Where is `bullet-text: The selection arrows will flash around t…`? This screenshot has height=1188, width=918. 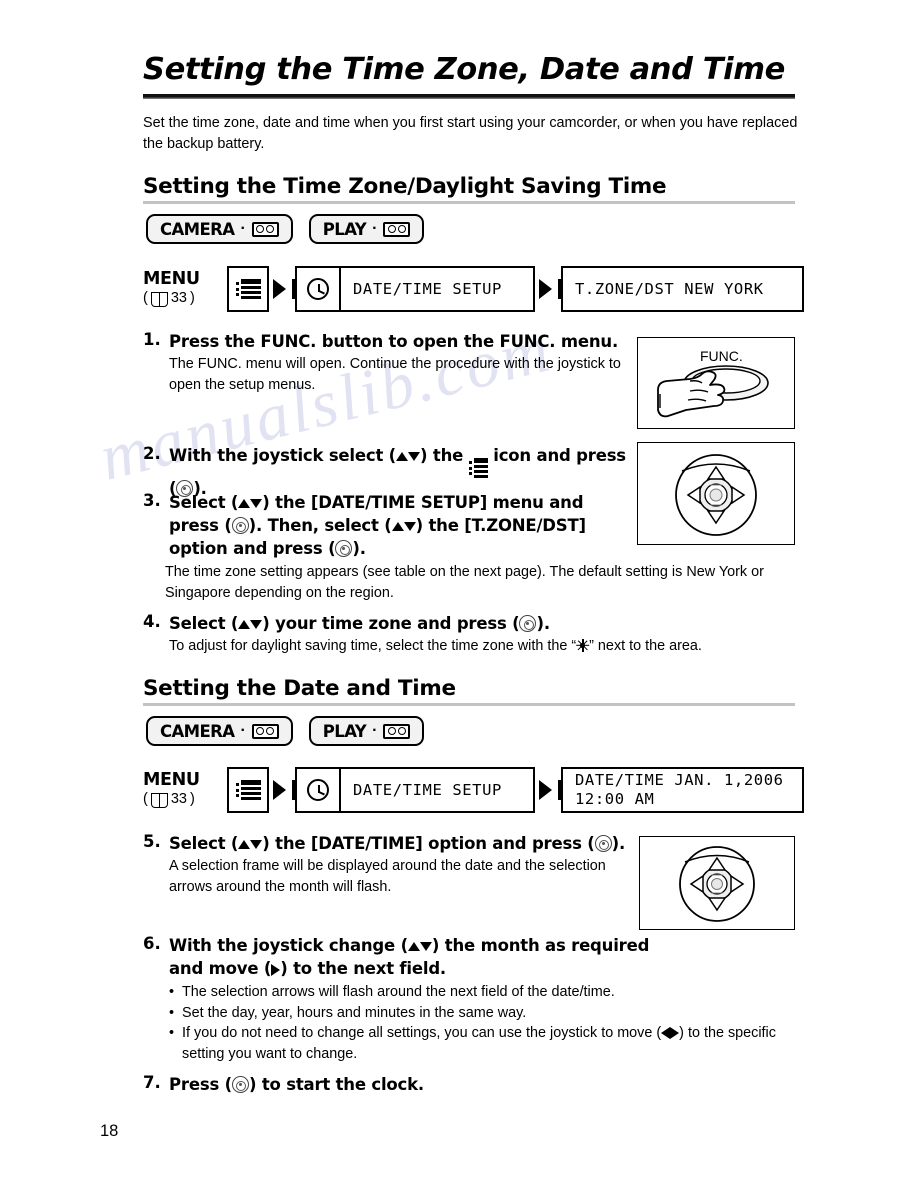
bullet-text: The selection arrows will flash around t… is located at coordinates (398, 992).